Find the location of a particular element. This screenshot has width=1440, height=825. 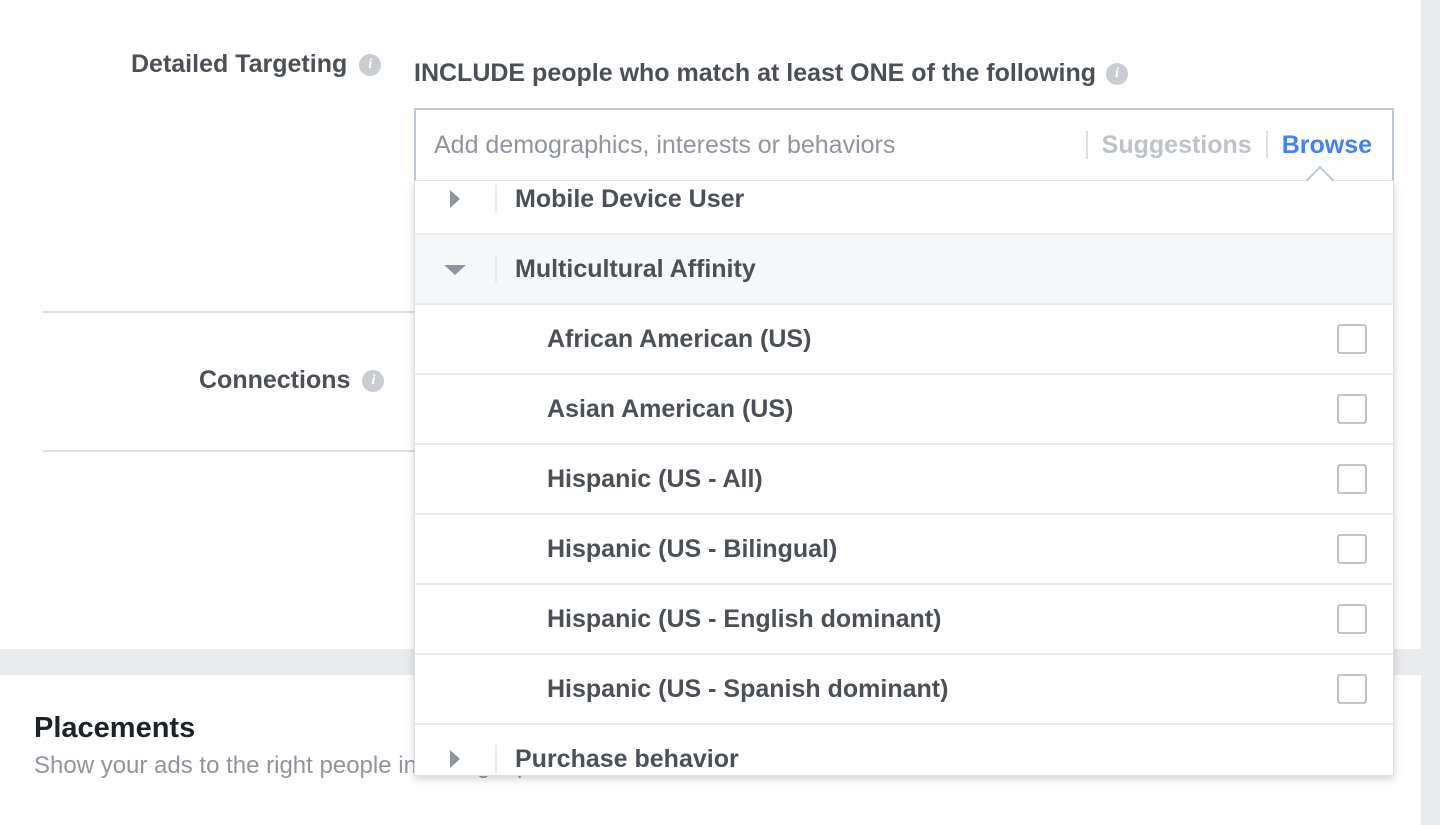

list-item: Hispanic (US - Bilingual) is located at coordinates (904, 550).